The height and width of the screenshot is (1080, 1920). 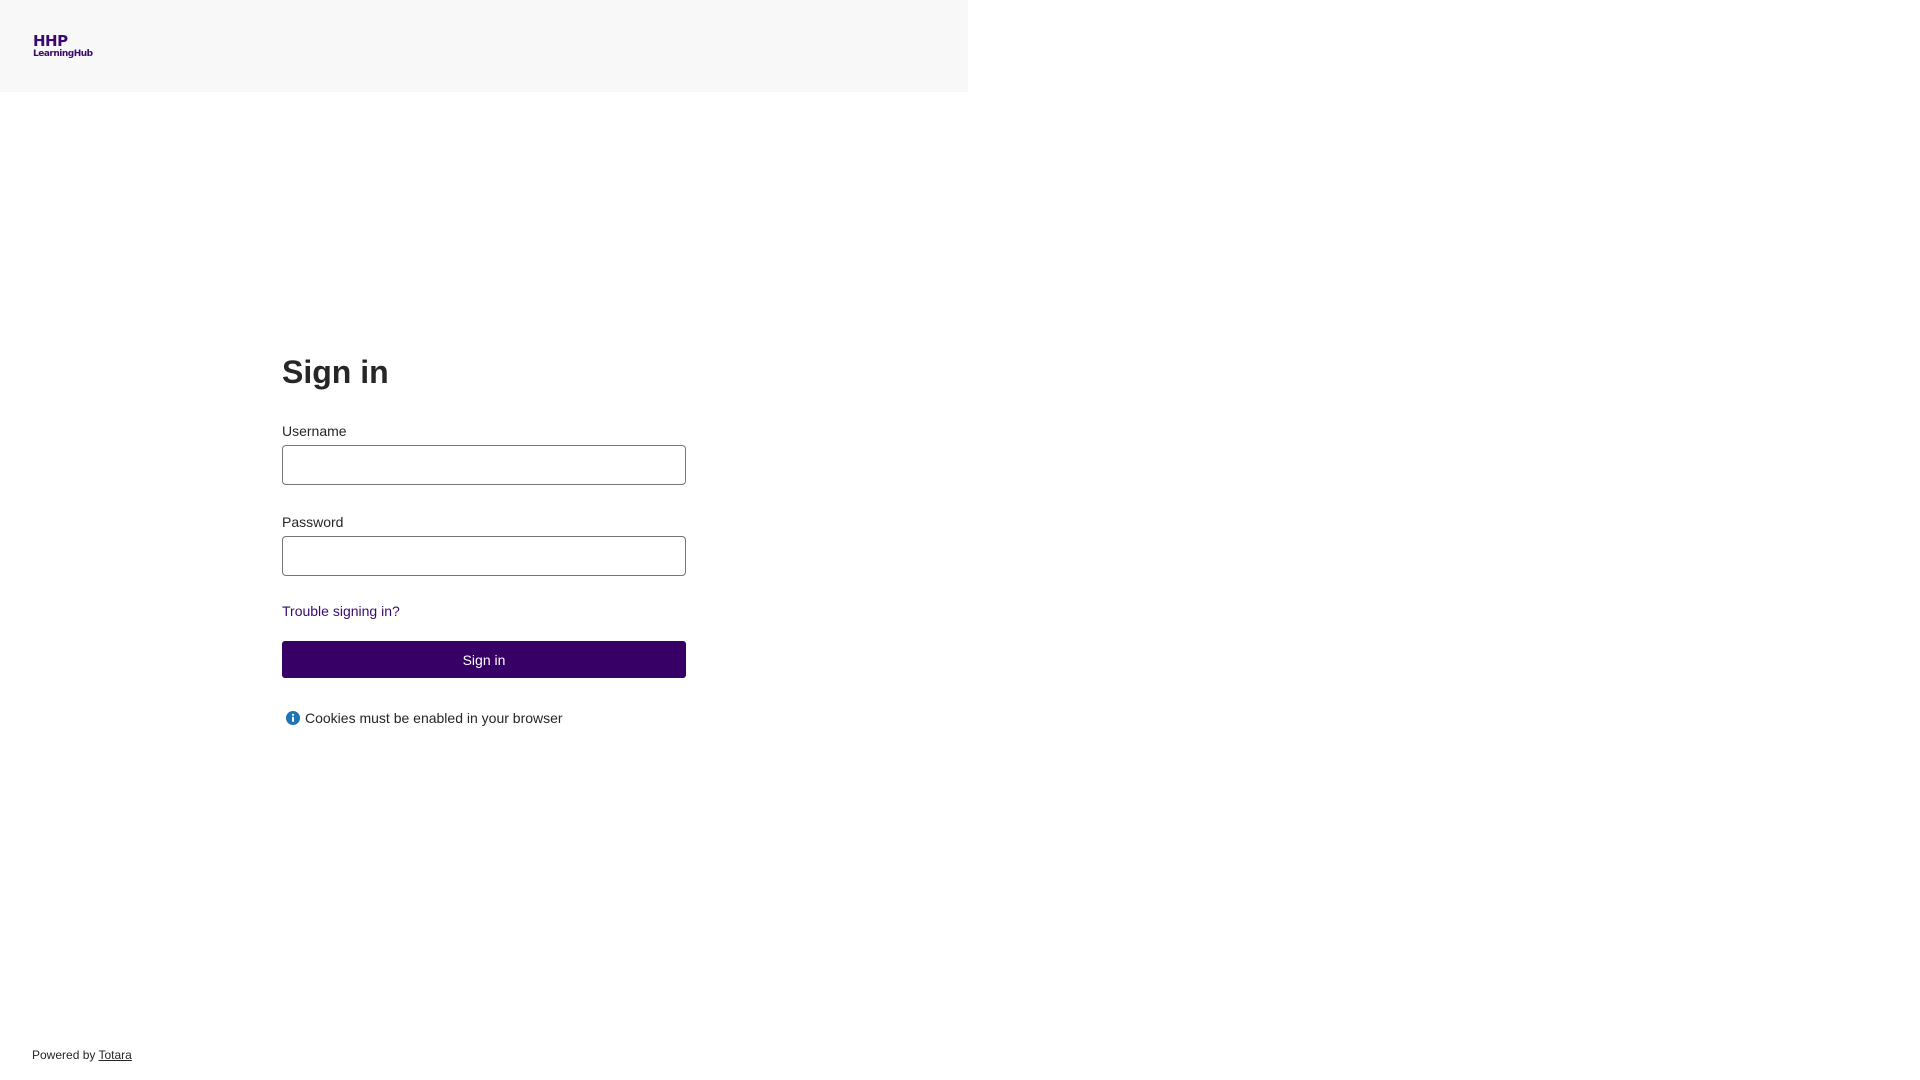 What do you see at coordinates (314, 431) in the screenshot?
I see `username-label: Username` at bounding box center [314, 431].